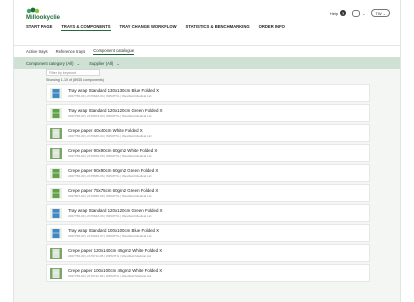 This screenshot has width=414, height=302. What do you see at coordinates (75, 80) in the screenshot?
I see `results-count: Showing 1-10 of (8935 components)` at bounding box center [75, 80].